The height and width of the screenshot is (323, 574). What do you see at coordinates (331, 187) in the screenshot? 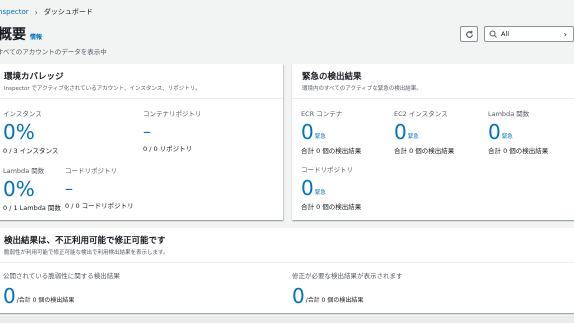
I see `code-repo-critical: コードリポジトリ 0 緊急 合計 0 個の検出結果` at bounding box center [331, 187].